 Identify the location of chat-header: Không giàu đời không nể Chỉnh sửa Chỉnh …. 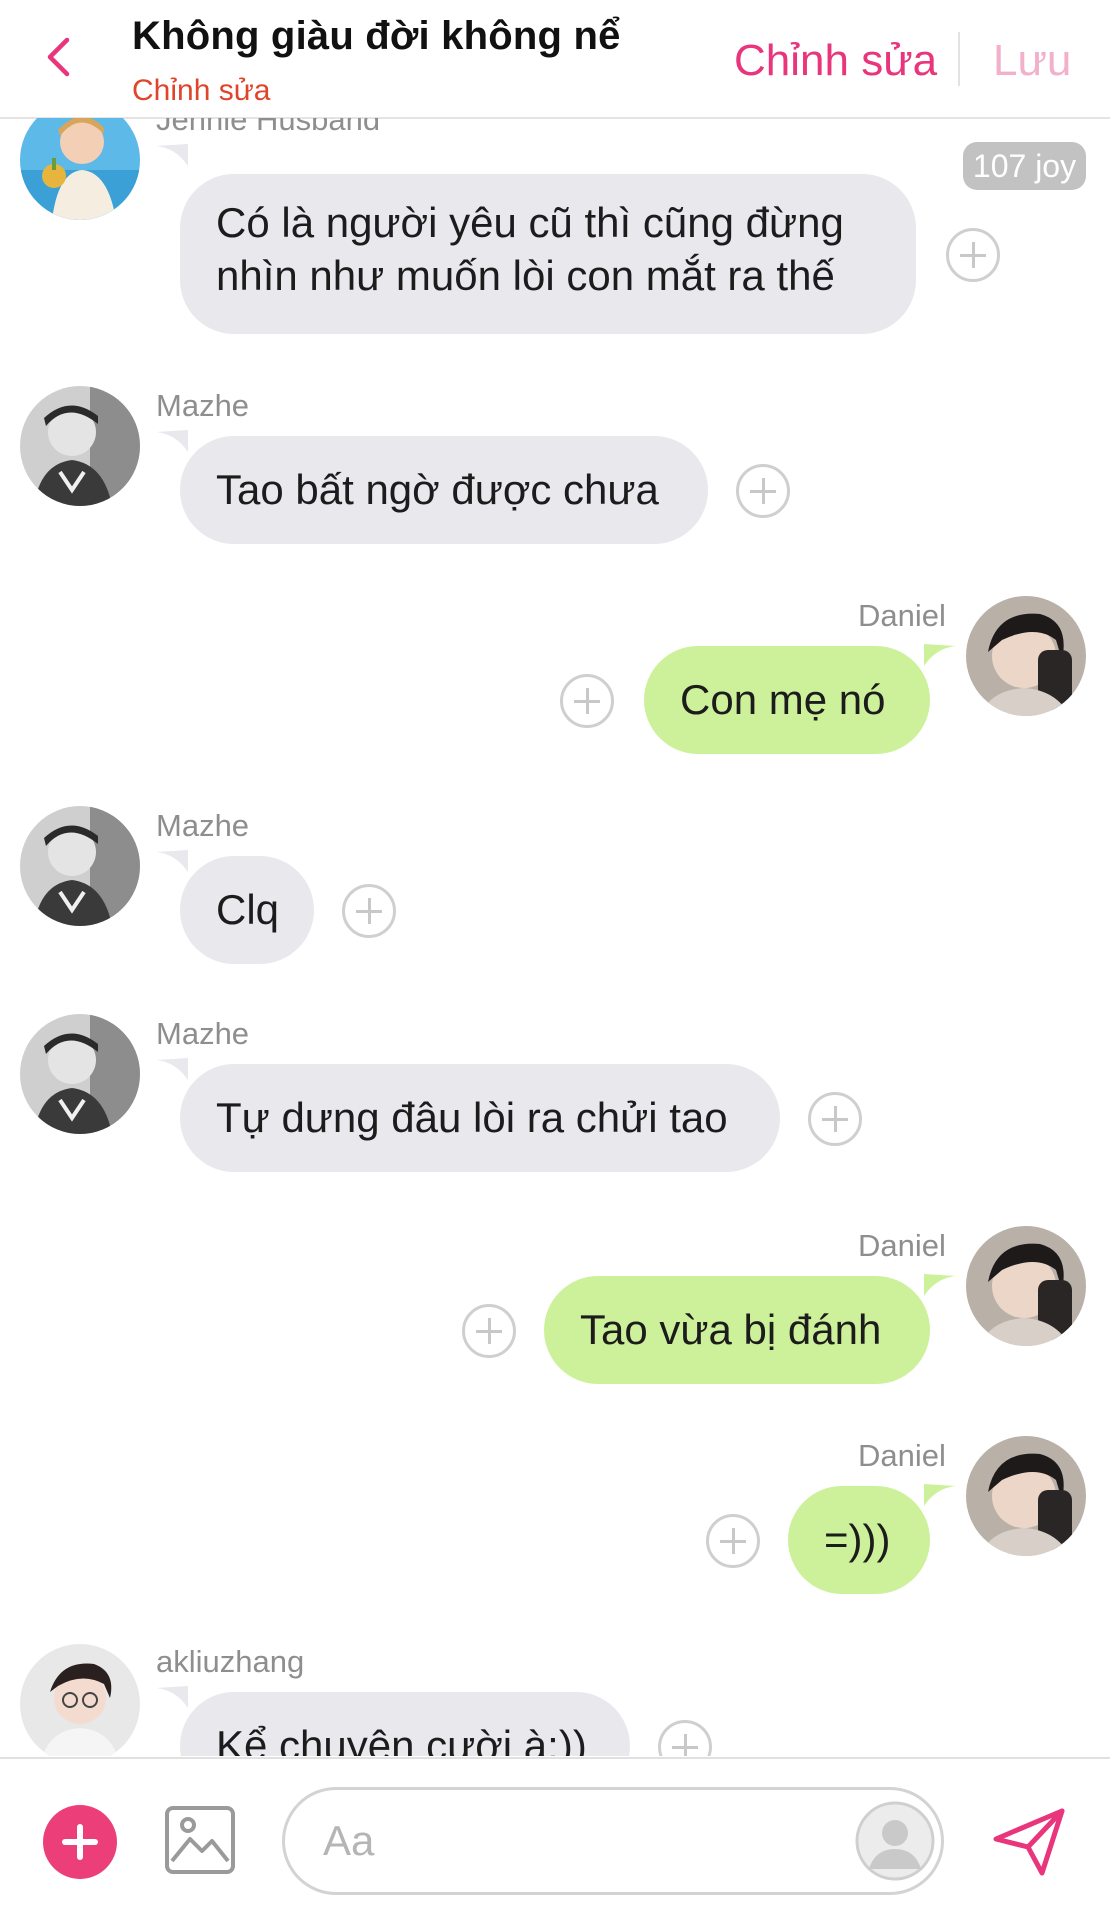
(555, 59).